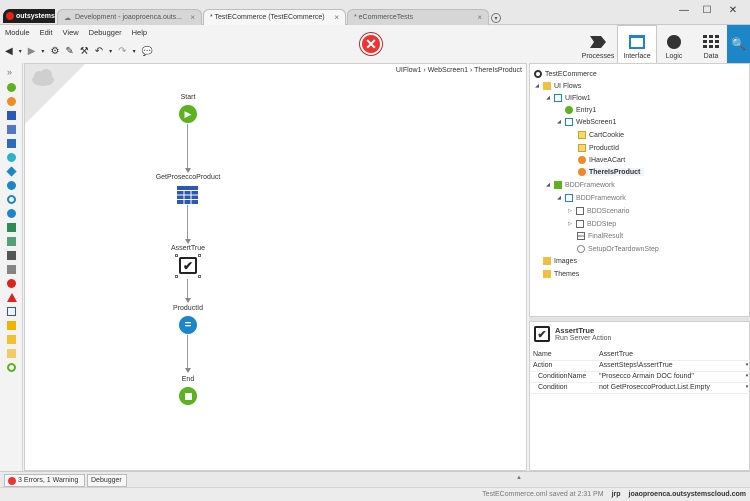 The image size is (750, 501). Describe the element at coordinates (611, 172) in the screenshot. I see `tree-item-thereisproduct-selected: ThereIsProduct` at that location.